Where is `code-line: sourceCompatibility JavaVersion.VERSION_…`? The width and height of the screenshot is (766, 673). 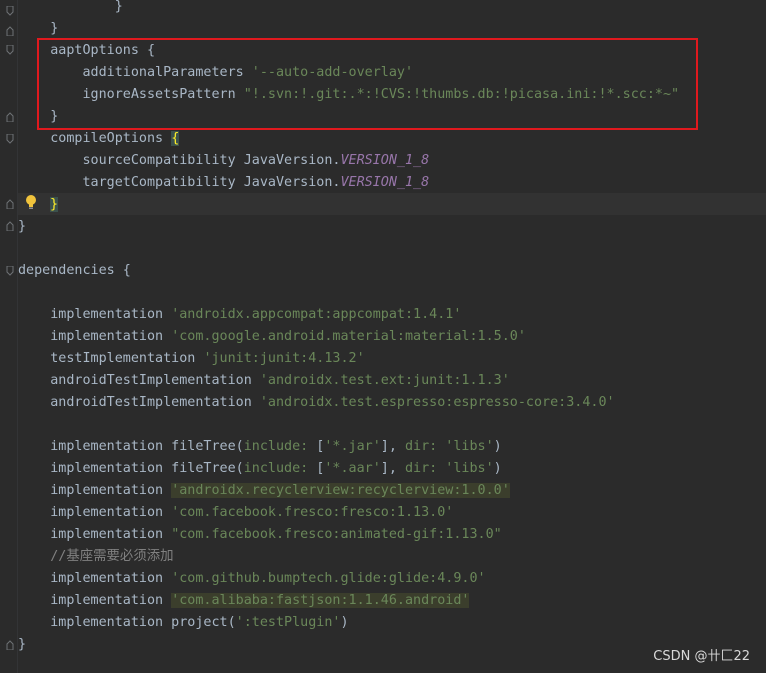 code-line: sourceCompatibility JavaVersion.VERSION_… is located at coordinates (224, 160).